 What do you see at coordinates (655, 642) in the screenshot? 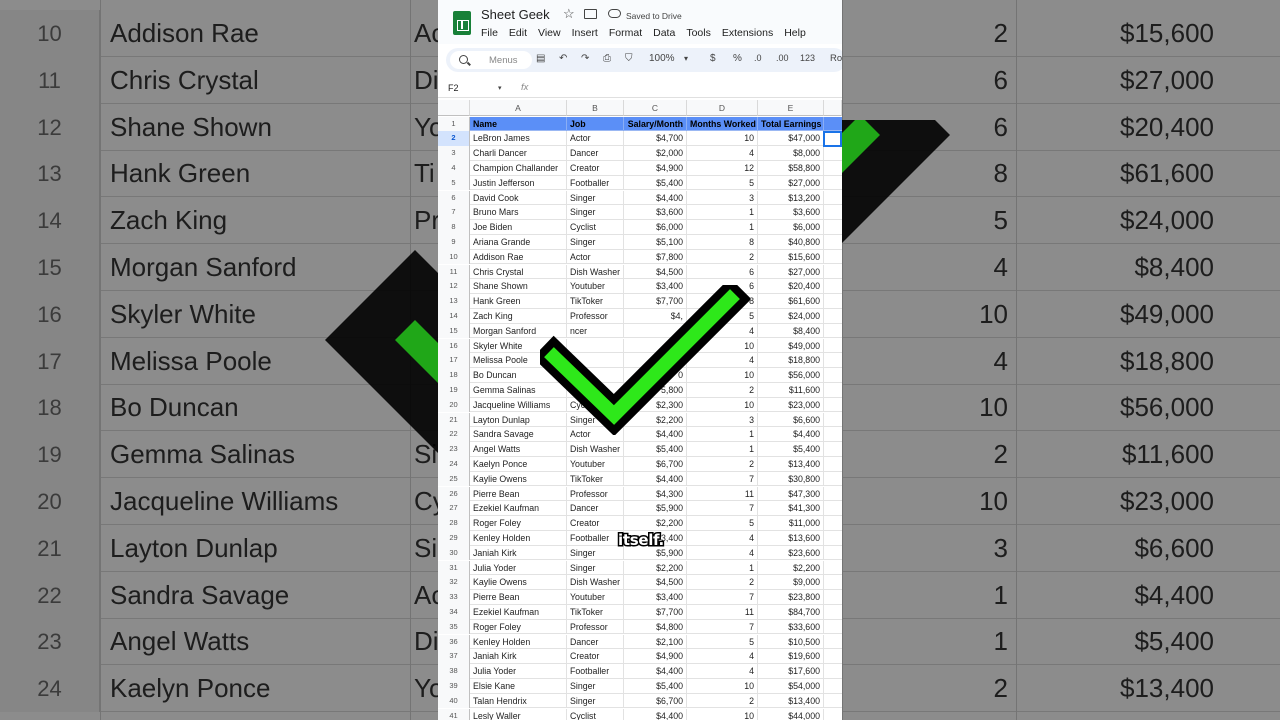
I see `table-cell: $2,100` at bounding box center [655, 642].